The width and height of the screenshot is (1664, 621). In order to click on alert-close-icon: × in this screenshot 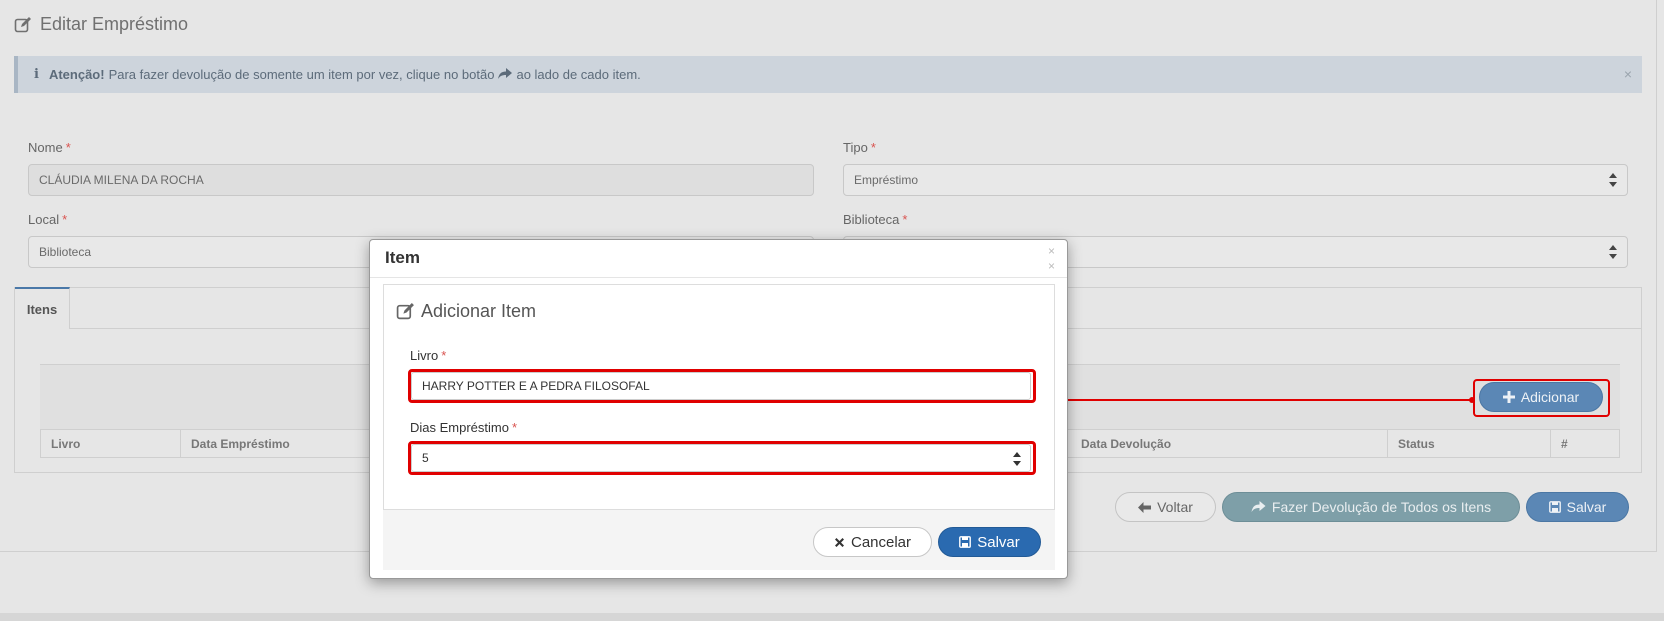, I will do `click(1628, 74)`.